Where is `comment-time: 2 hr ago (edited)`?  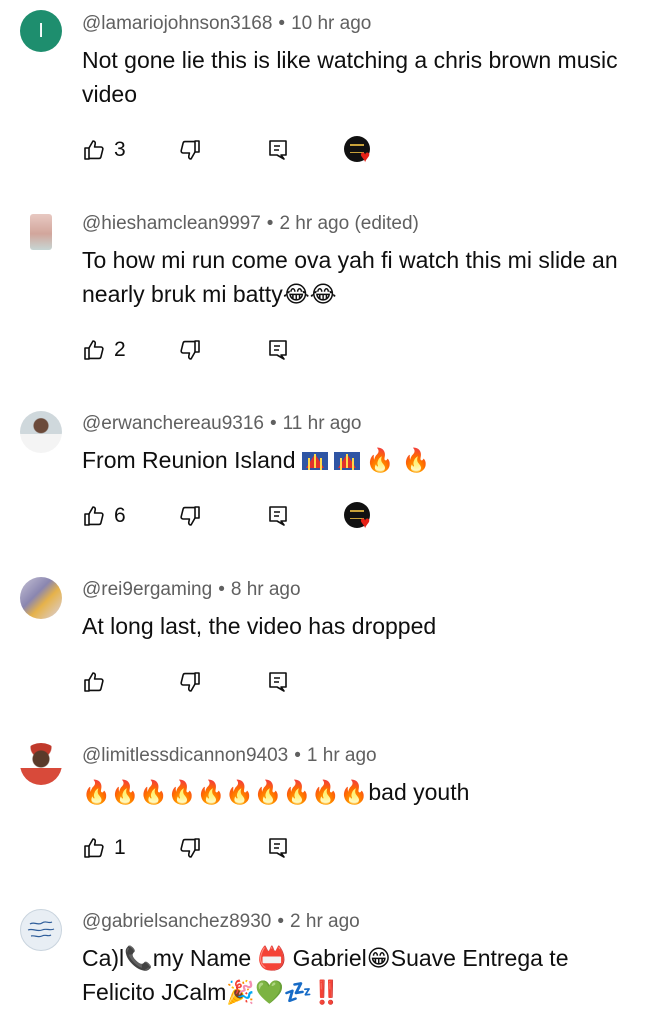 comment-time: 2 hr ago (edited) is located at coordinates (349, 223).